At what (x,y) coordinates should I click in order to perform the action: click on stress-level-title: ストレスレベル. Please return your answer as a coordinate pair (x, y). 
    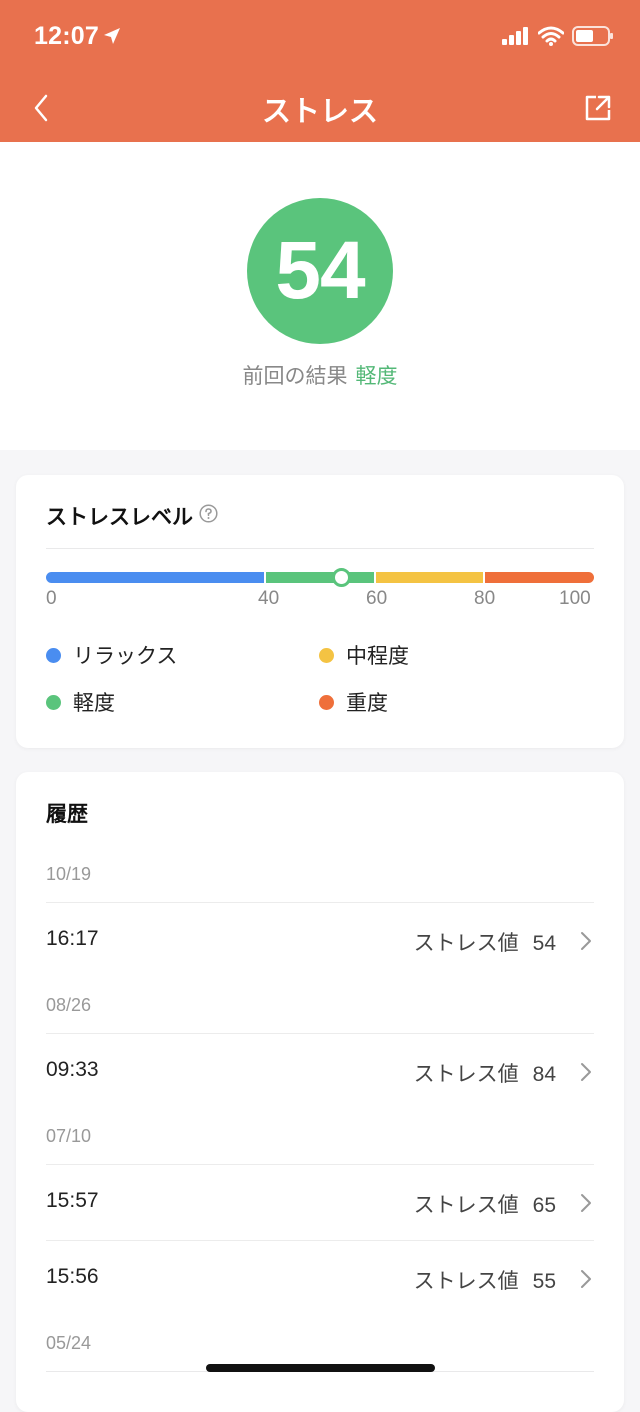
    Looking at the image, I should click on (132, 516).